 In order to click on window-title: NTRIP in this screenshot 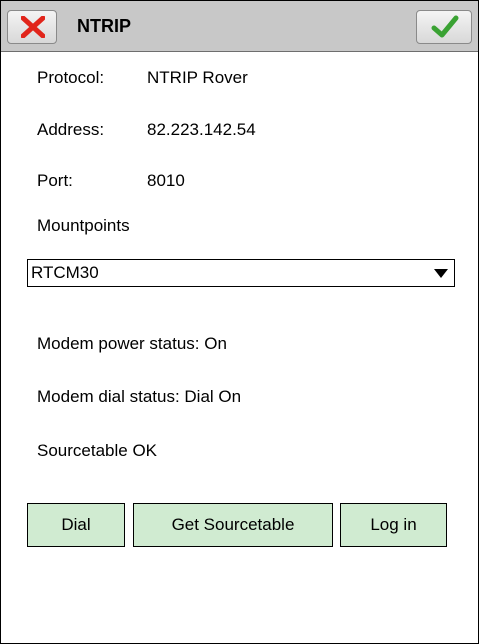, I will do `click(104, 26)`.